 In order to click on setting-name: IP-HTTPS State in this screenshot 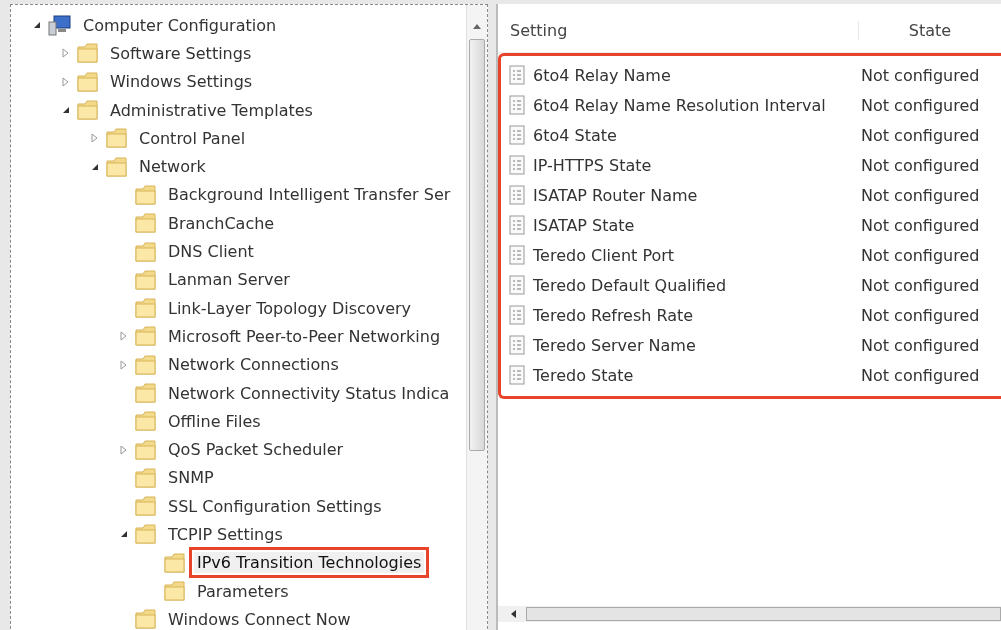, I will do `click(592, 165)`.